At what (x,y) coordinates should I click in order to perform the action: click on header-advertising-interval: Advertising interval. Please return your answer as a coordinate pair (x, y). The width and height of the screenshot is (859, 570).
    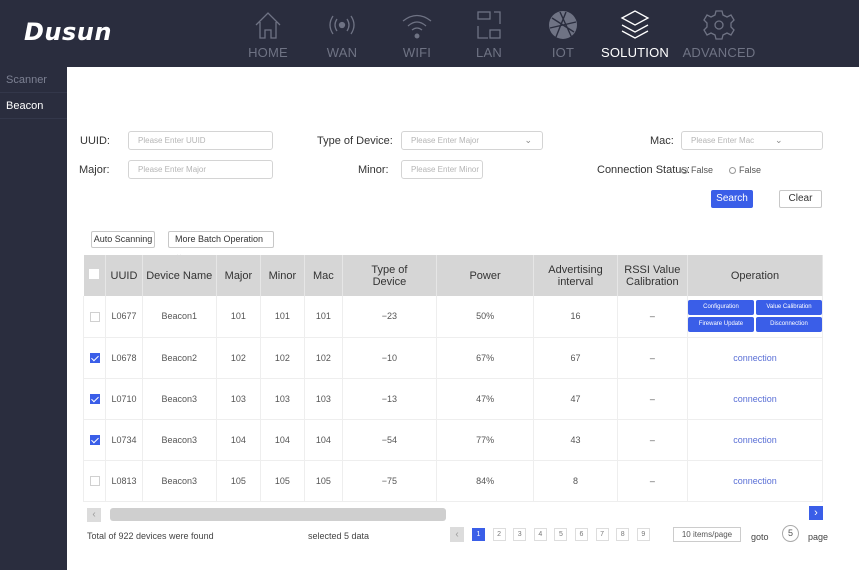
    Looking at the image, I should click on (575, 275).